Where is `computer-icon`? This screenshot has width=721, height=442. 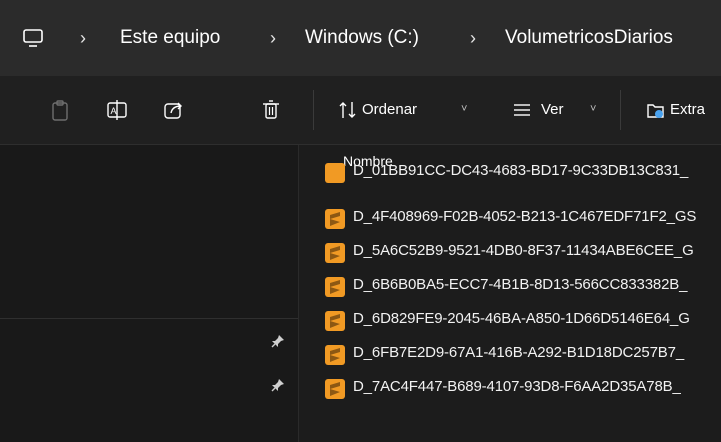 computer-icon is located at coordinates (33, 38).